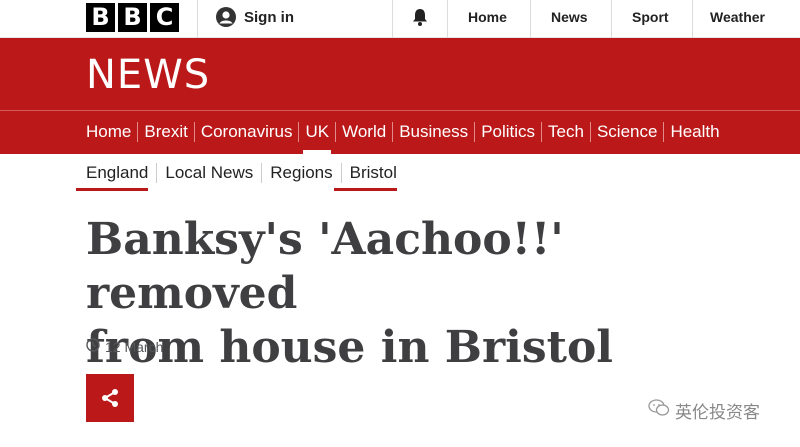 This screenshot has height=447, width=800. I want to click on main-nav-tech: Tech, so click(566, 132).